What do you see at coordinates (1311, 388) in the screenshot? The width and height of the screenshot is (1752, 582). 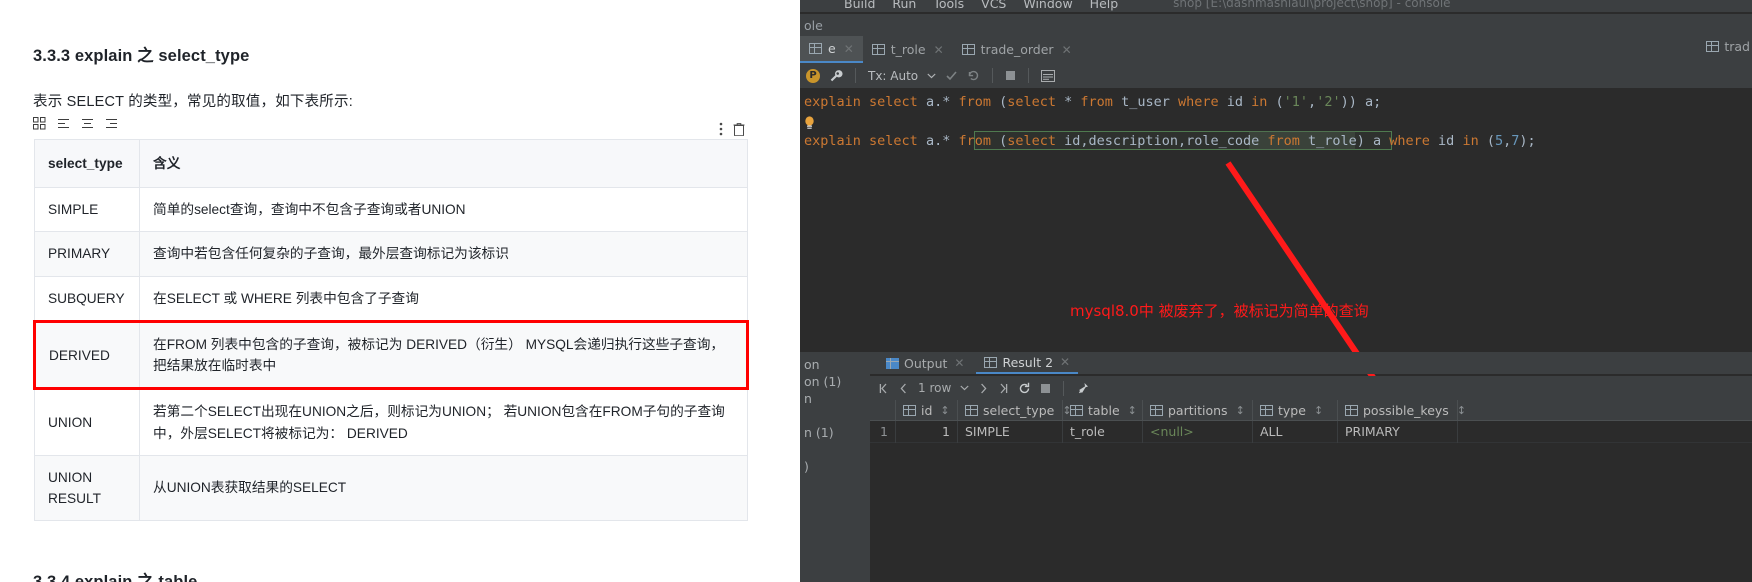 I see `result-toolbar: 1 row` at bounding box center [1311, 388].